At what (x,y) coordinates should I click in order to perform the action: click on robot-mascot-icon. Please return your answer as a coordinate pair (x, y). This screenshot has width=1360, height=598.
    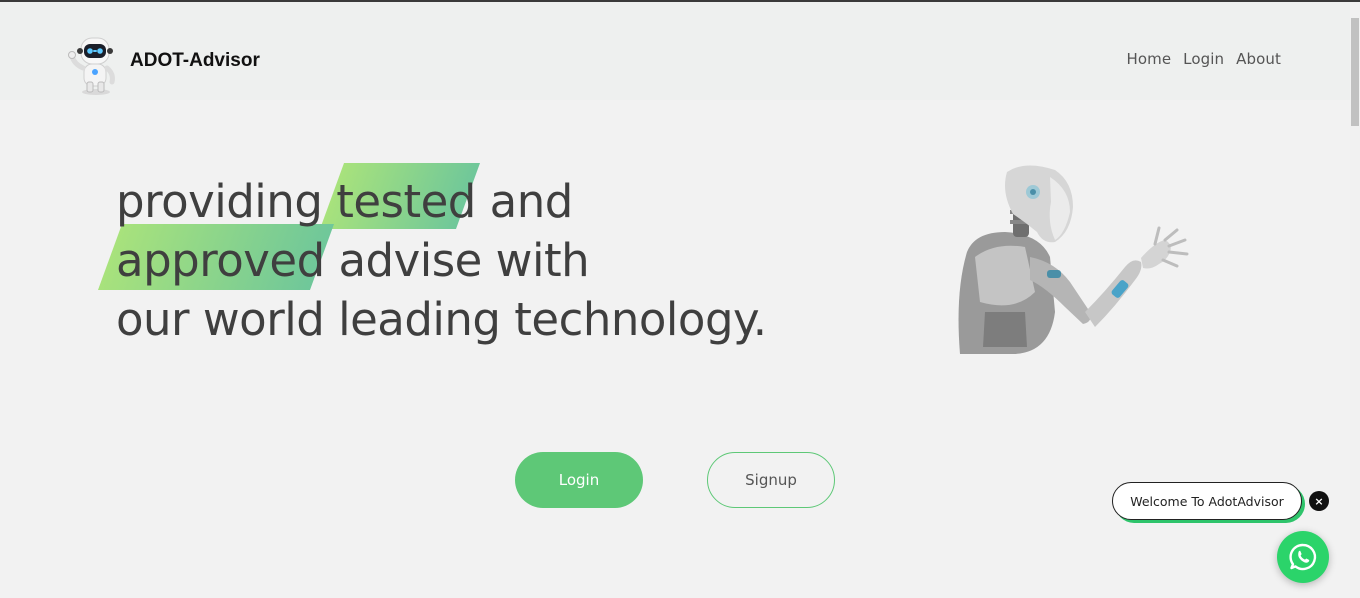
    Looking at the image, I should click on (91, 66).